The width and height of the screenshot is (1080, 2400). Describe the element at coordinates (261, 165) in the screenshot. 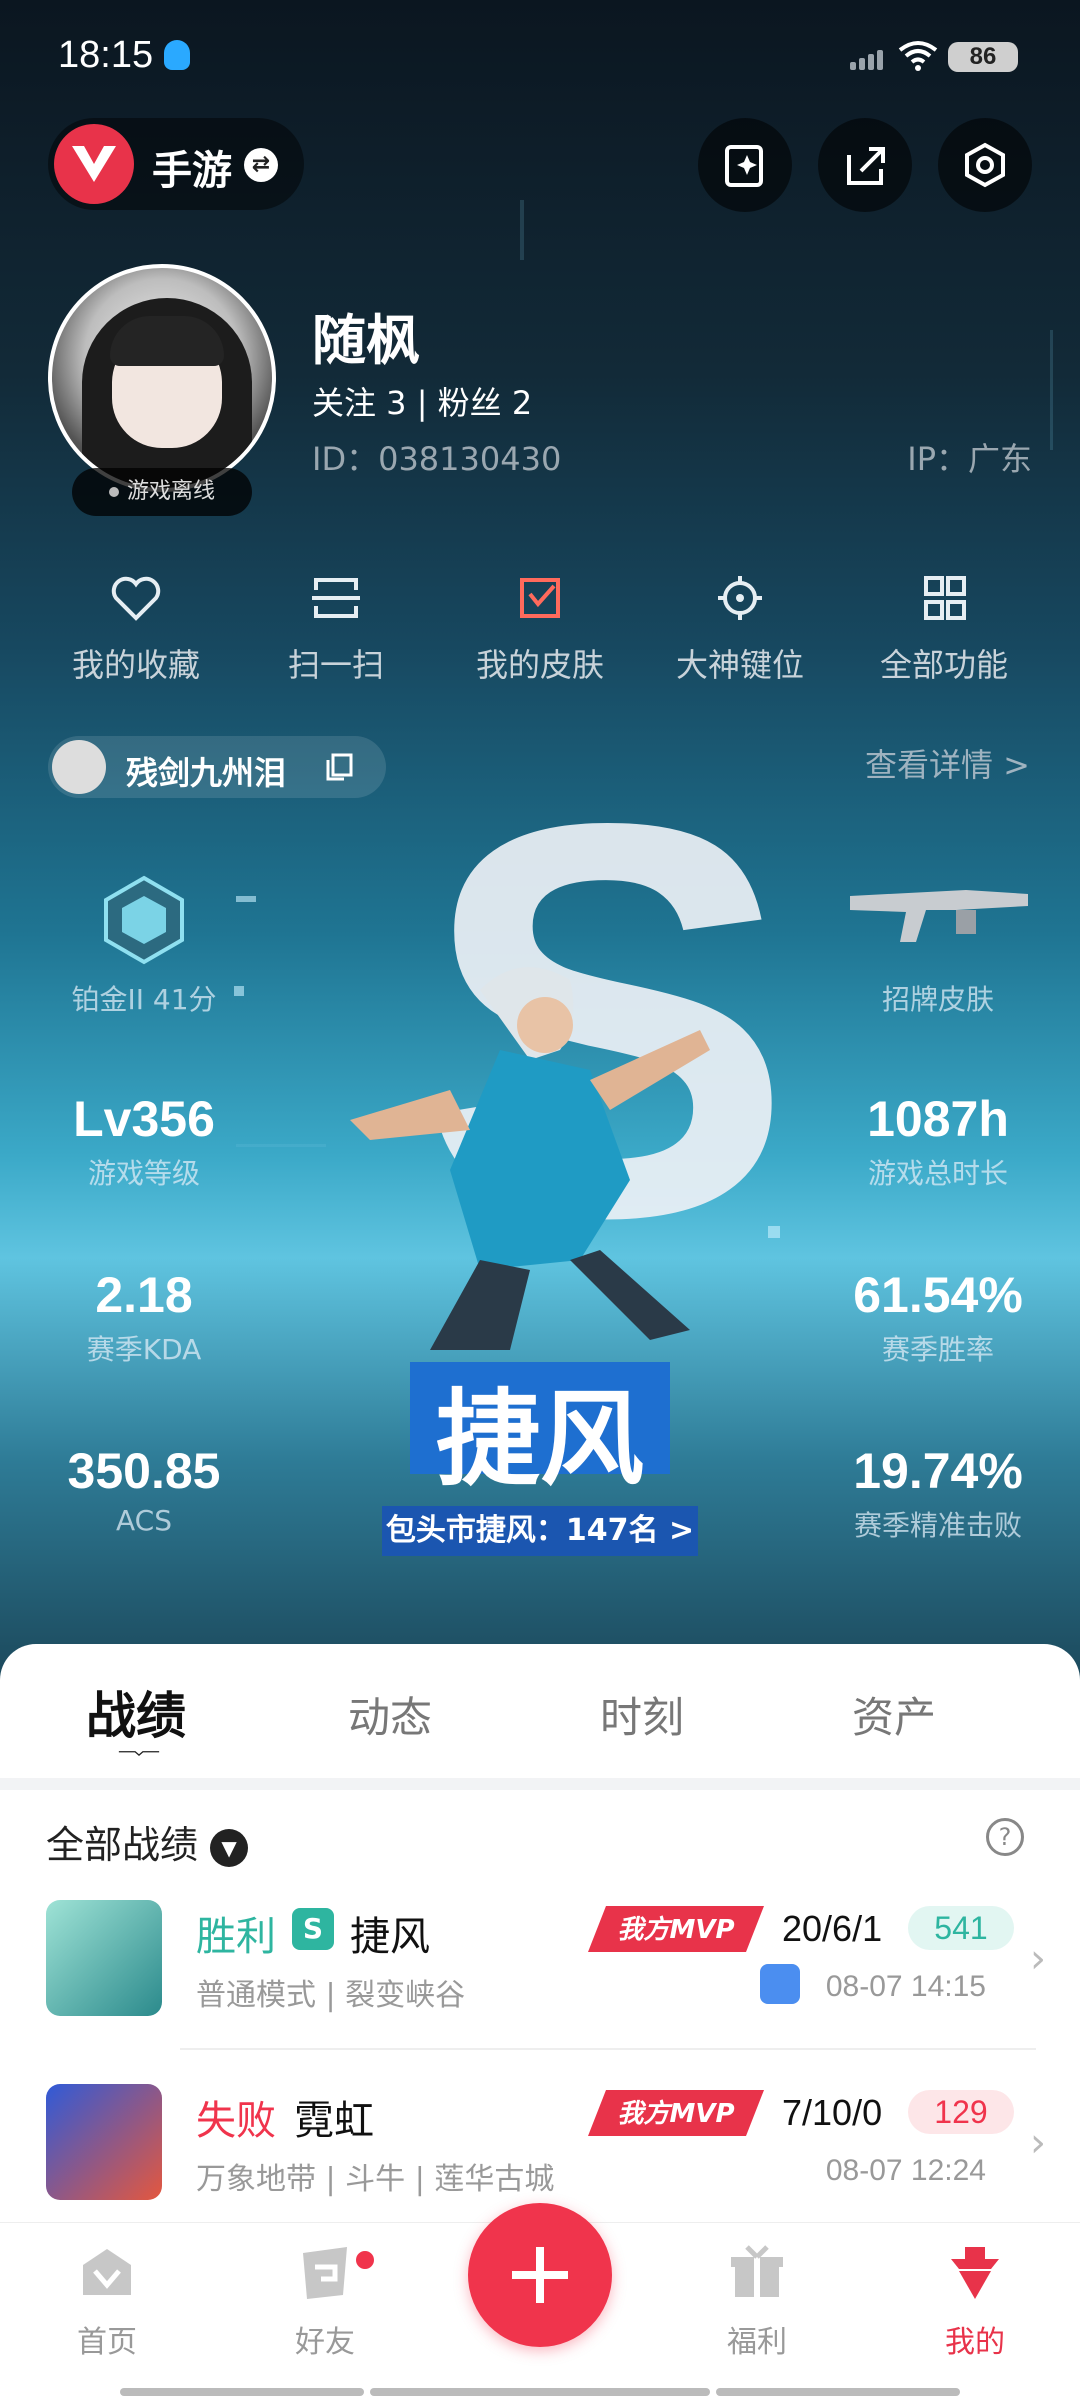

I see `swap-icon: ⇄` at that location.